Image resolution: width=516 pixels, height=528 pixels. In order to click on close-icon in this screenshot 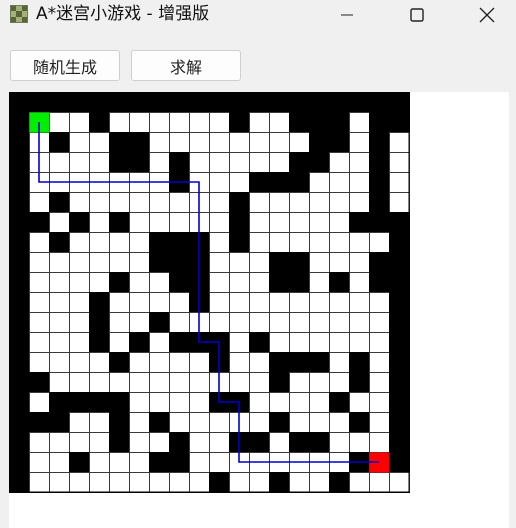, I will do `click(487, 15)`.